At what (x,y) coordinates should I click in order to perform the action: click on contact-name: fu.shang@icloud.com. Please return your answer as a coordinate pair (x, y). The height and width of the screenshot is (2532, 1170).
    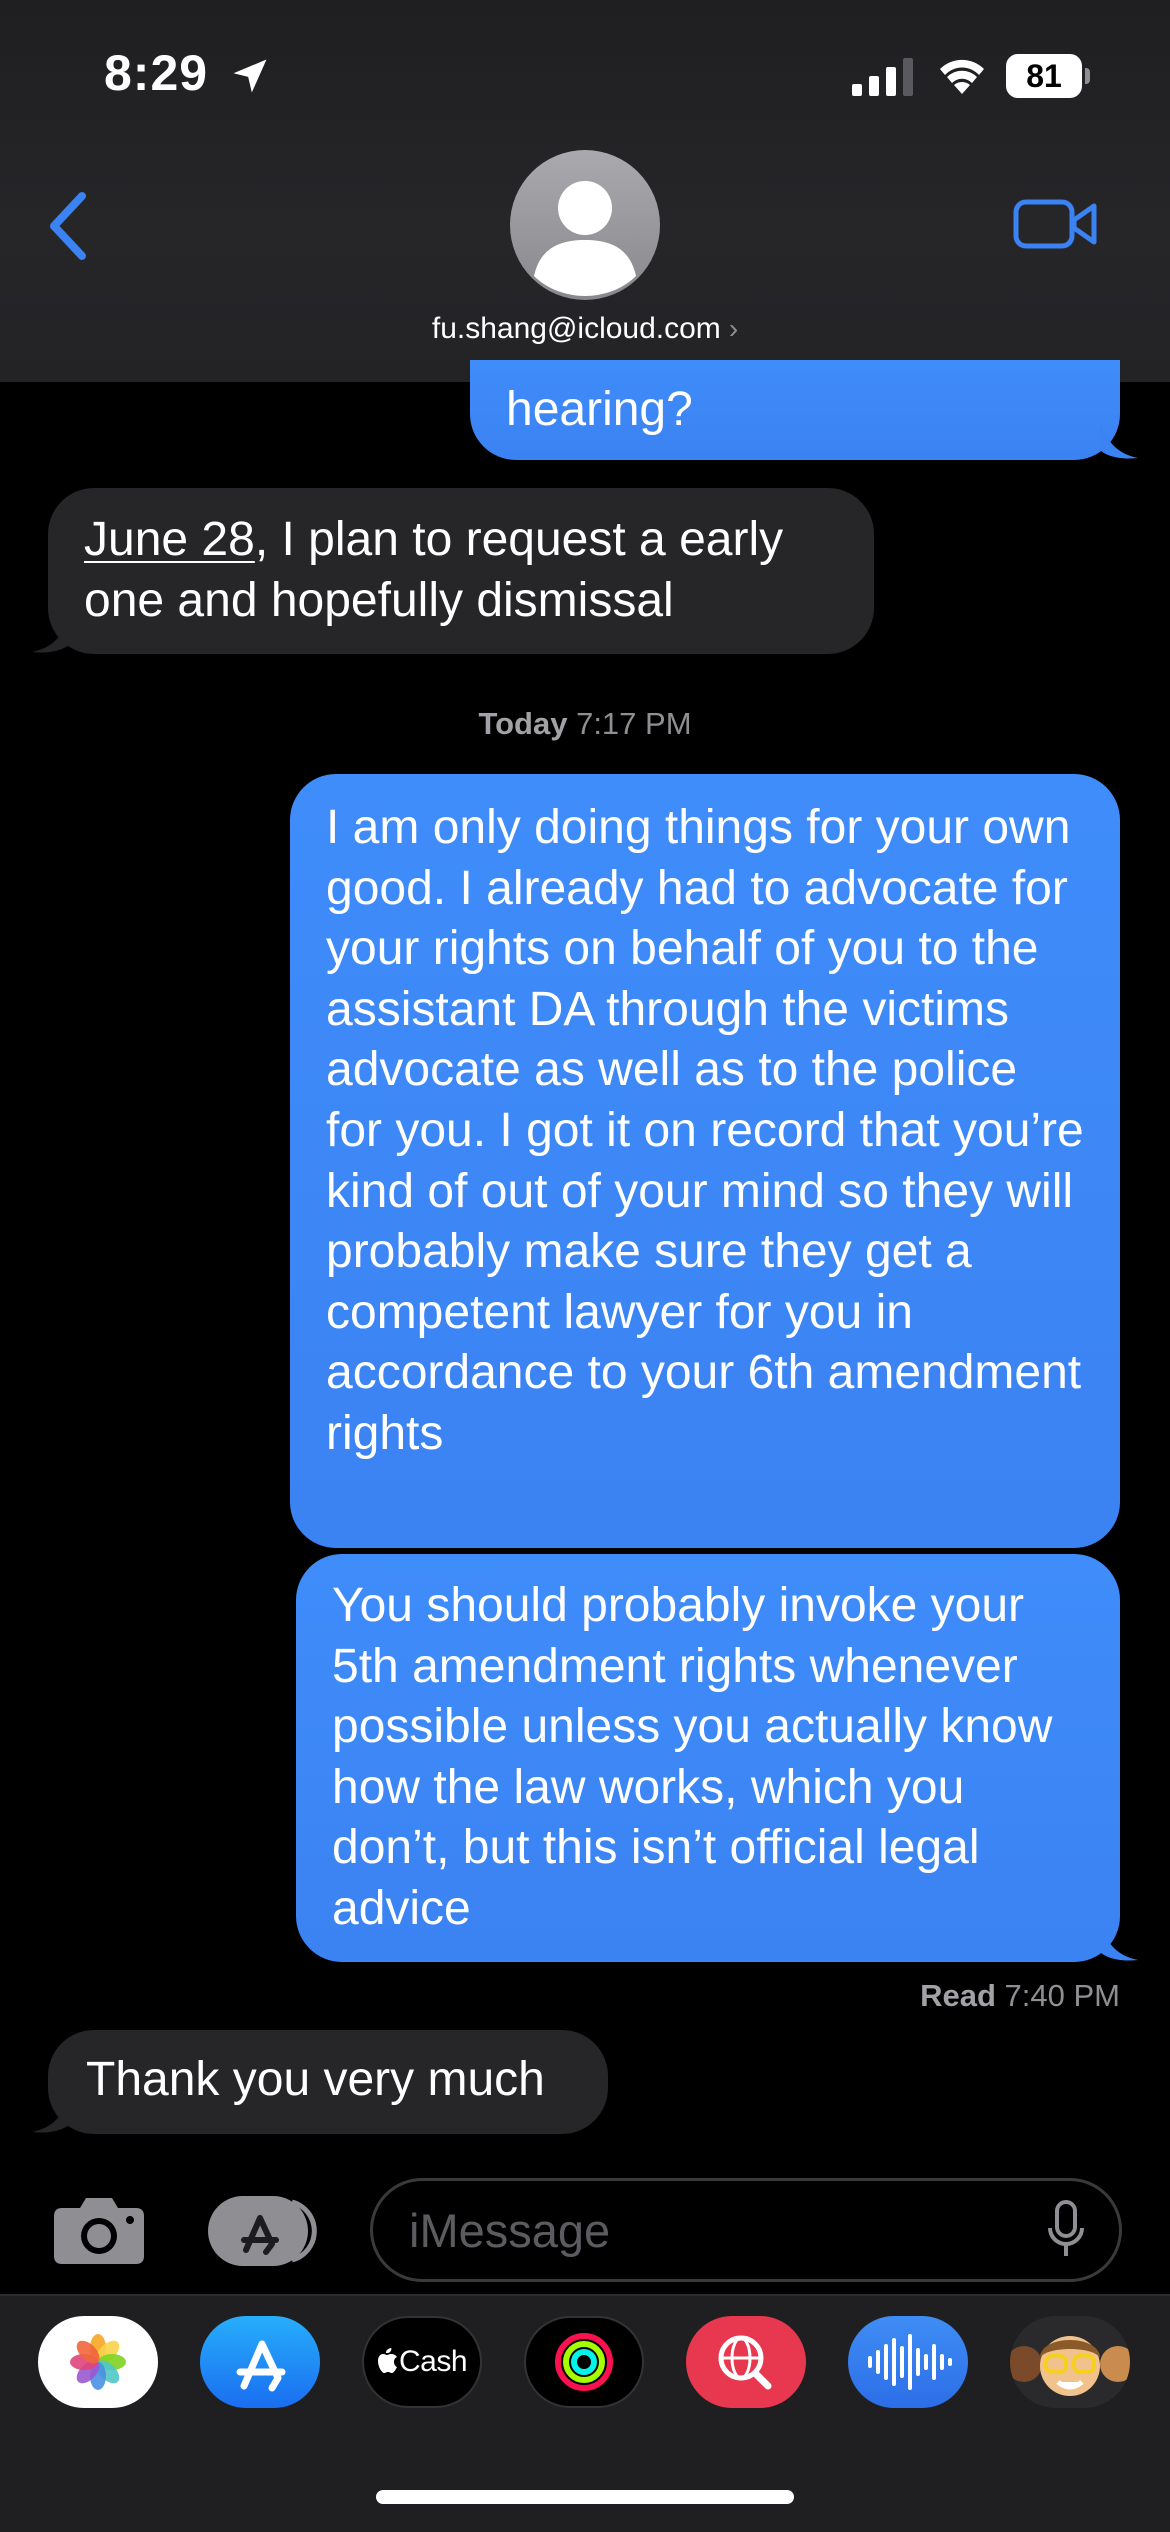
    Looking at the image, I should click on (576, 328).